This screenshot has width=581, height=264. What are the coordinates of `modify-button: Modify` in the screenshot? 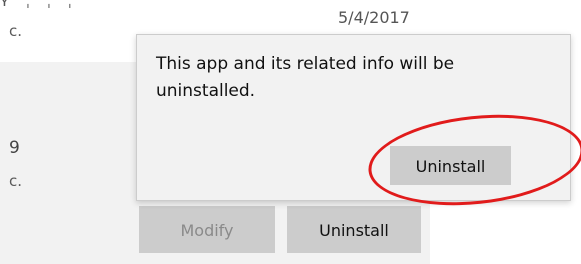 It's located at (207, 229).